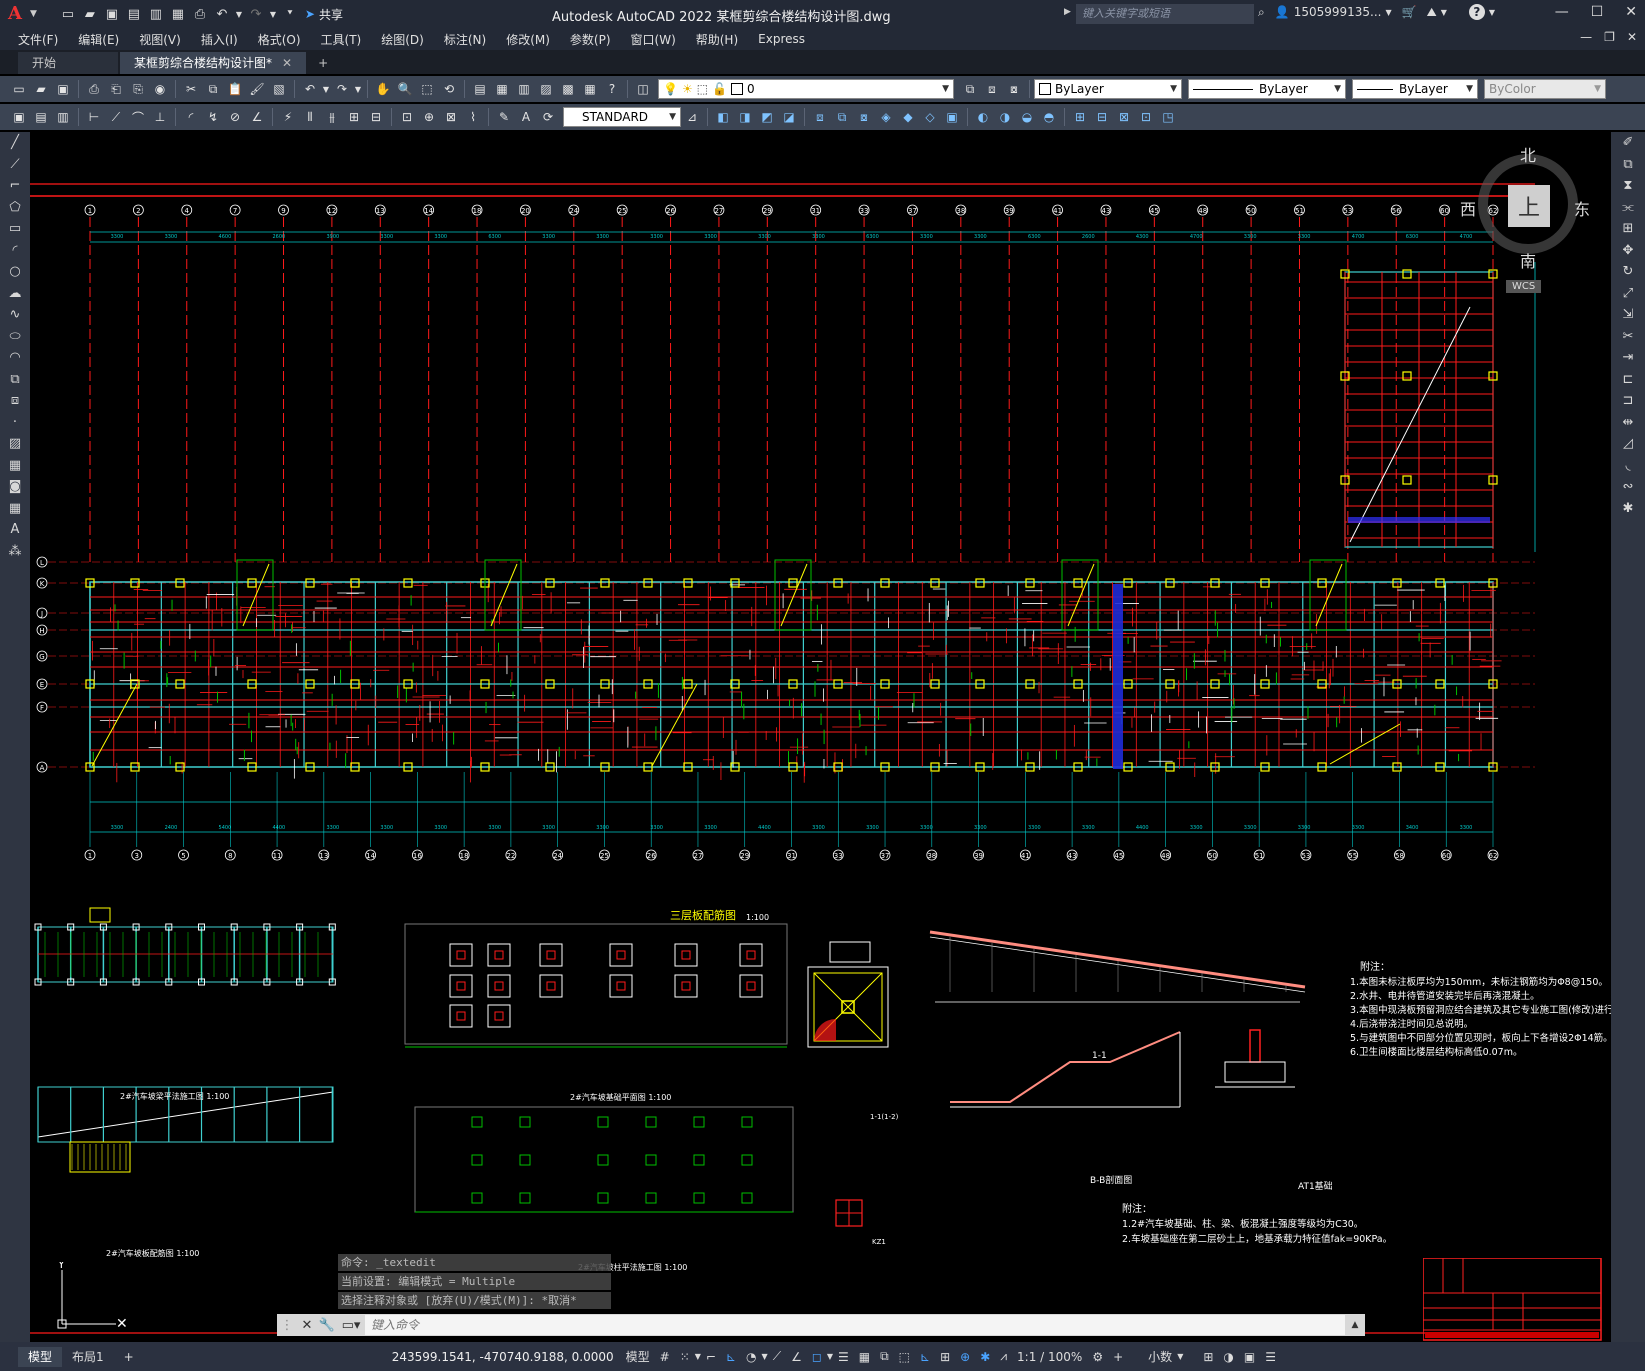 This screenshot has width=1645, height=1371. Describe the element at coordinates (1628, 251) in the screenshot. I see `move-icon: ✥` at that location.